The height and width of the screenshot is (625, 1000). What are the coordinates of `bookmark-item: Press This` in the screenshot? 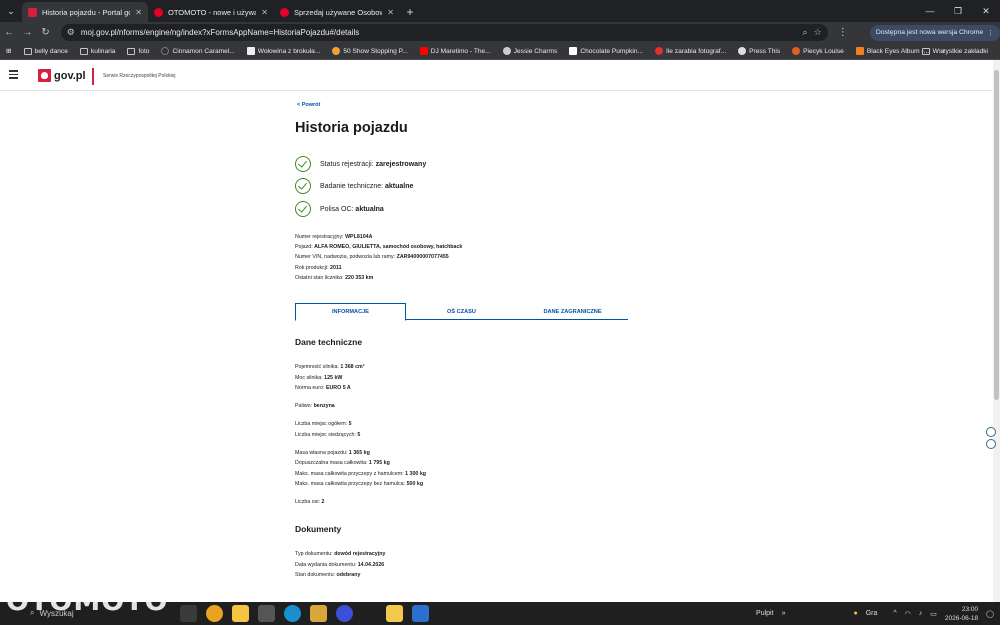 It's located at (759, 51).